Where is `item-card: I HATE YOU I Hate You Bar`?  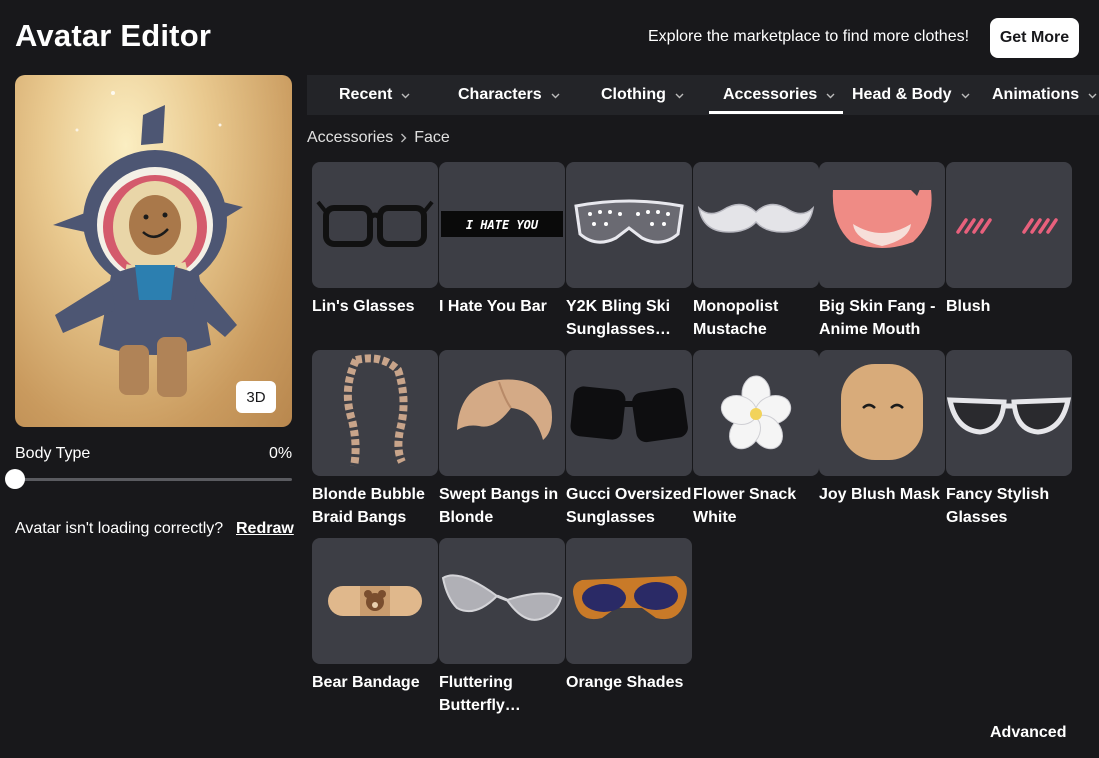 item-card: I HATE YOU I Hate You Bar is located at coordinates (502, 240).